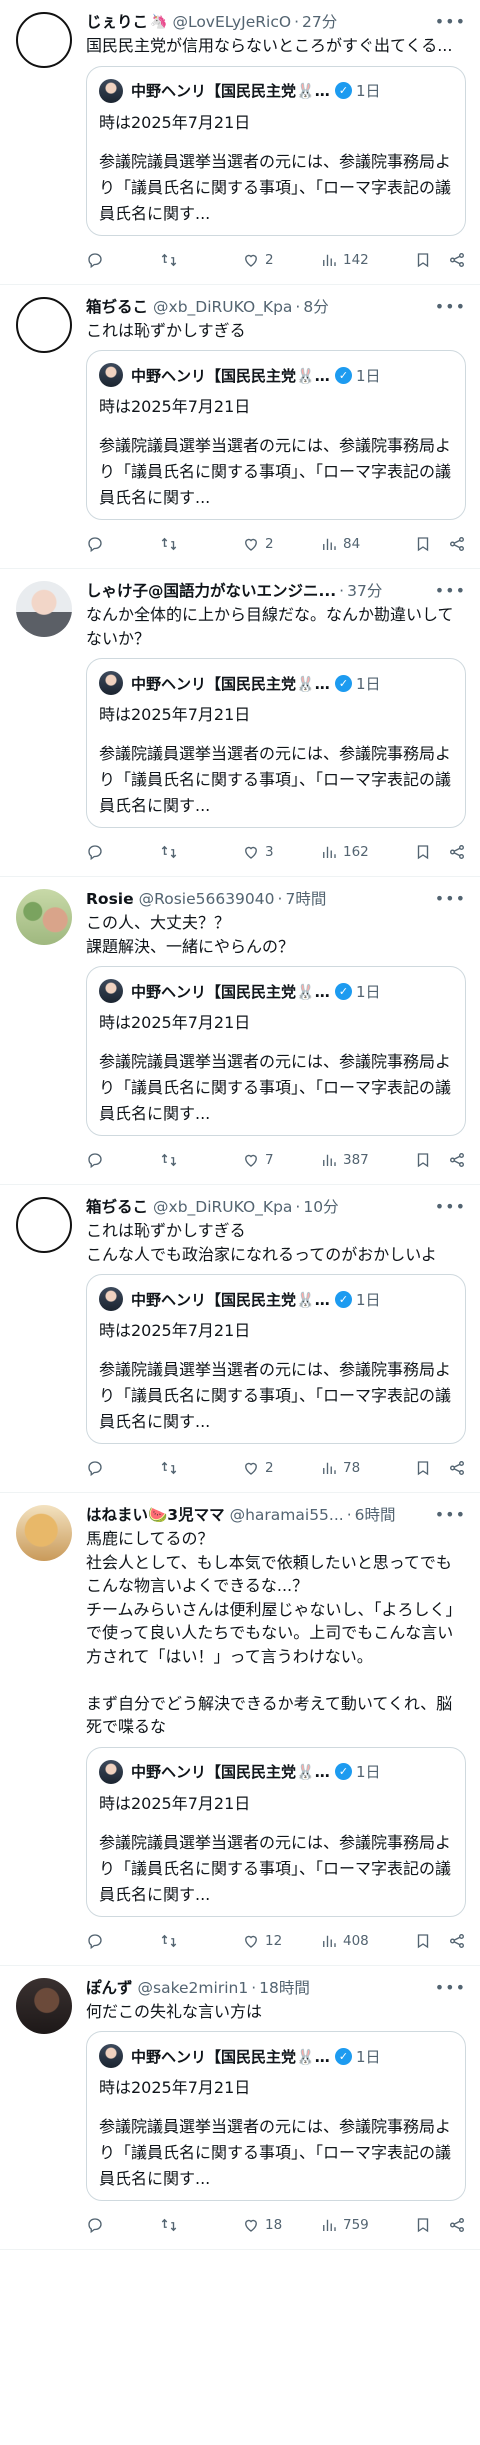  Describe the element at coordinates (319, 22) in the screenshot. I see `post-time: 27分` at that location.